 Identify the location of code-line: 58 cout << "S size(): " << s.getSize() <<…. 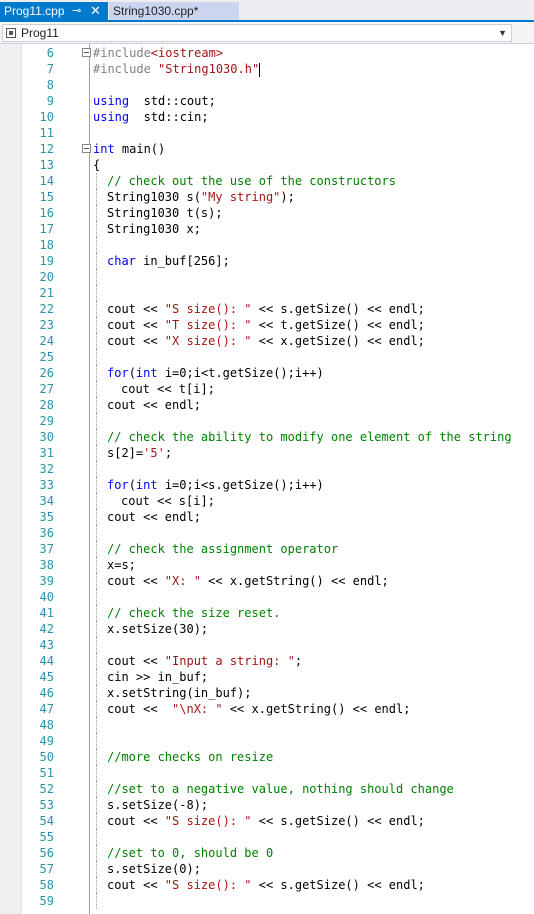
(267, 885).